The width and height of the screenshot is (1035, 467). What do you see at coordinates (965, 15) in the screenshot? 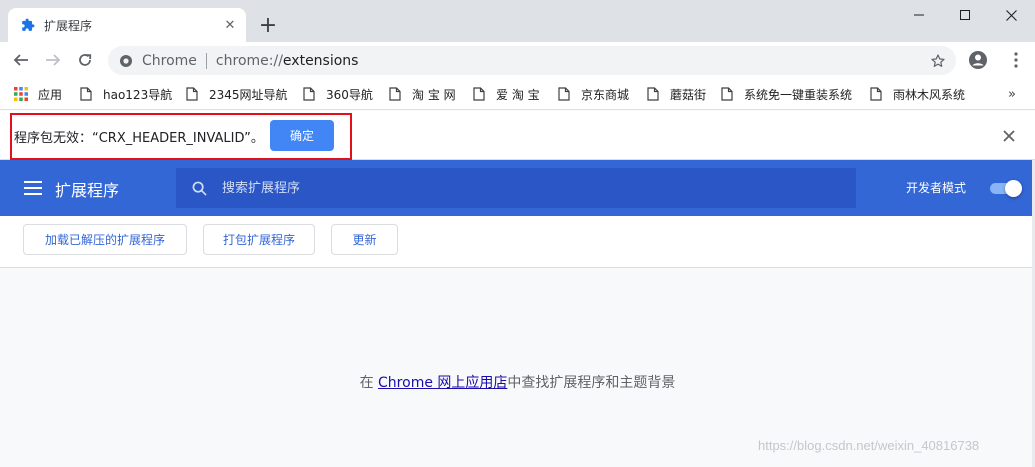
I see `maximize-icon` at bounding box center [965, 15].